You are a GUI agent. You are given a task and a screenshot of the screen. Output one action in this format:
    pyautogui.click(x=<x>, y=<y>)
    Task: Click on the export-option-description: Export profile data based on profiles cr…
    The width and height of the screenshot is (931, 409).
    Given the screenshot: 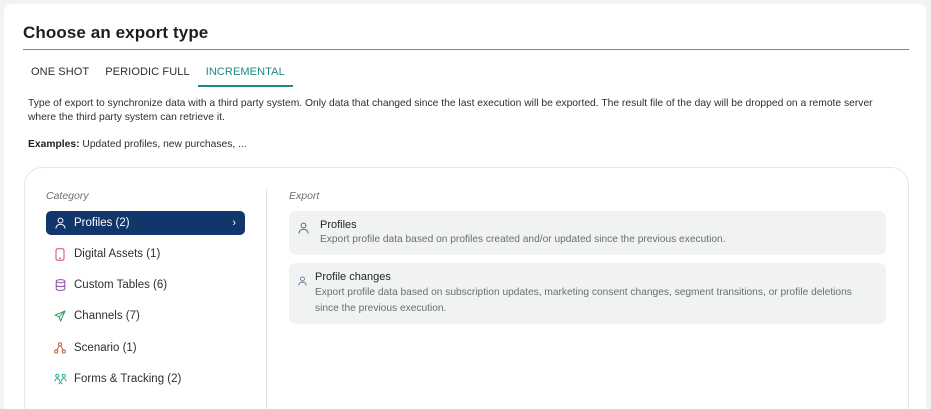 What is the action you would take?
    pyautogui.click(x=523, y=239)
    